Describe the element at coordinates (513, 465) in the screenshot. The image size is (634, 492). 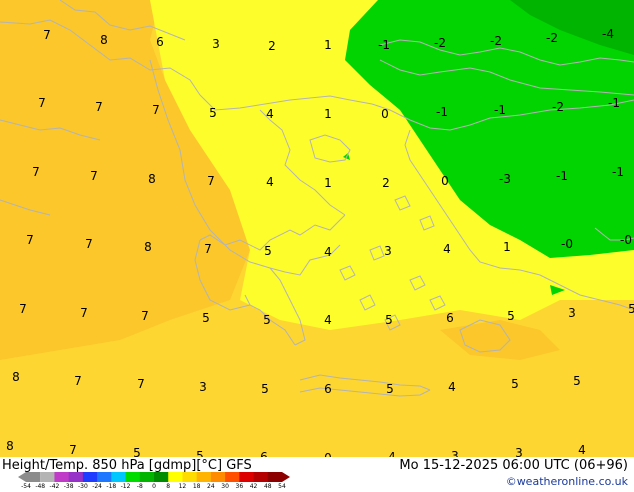
I see `forecast-datetime: Mo 15-12-2025 06:00 UTC (06+96)` at that location.